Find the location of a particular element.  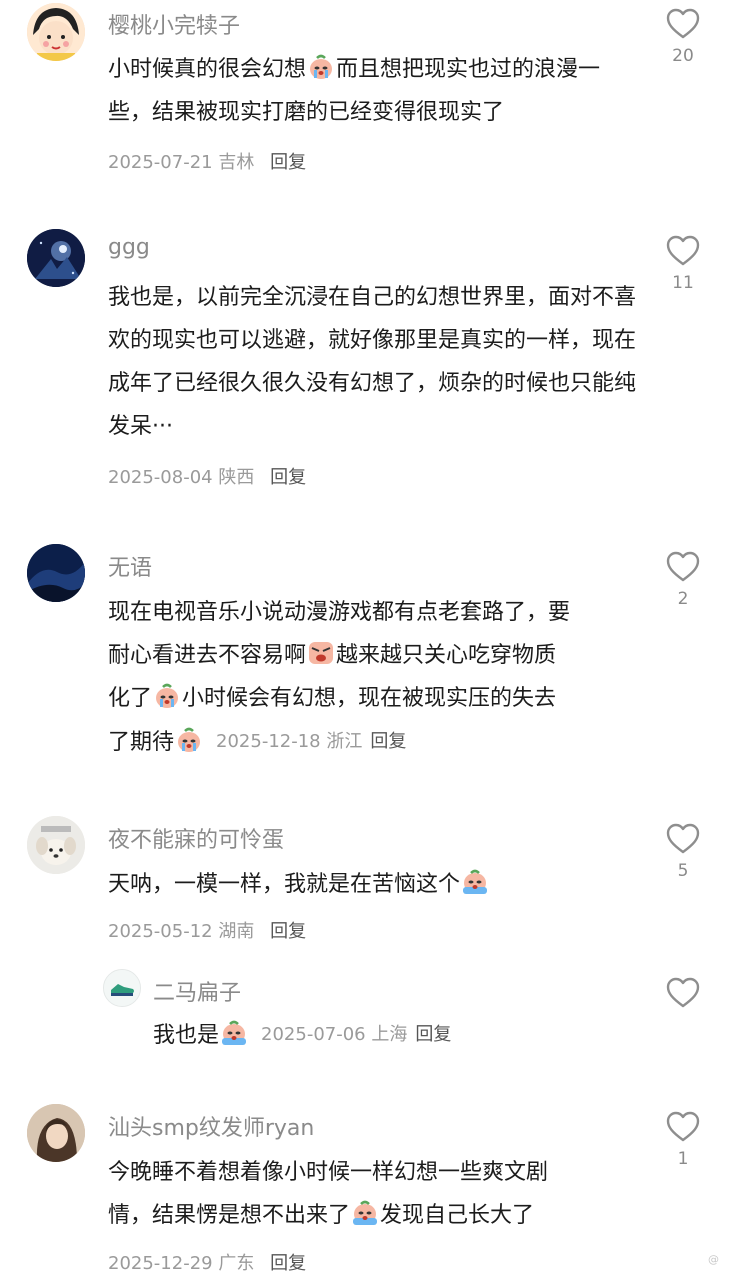

comment-text: 小时候真的很会幻想 而且想把现实也过的浪漫一些，结果被现实打磨的已经变得很现实了 is located at coordinates (368, 91).